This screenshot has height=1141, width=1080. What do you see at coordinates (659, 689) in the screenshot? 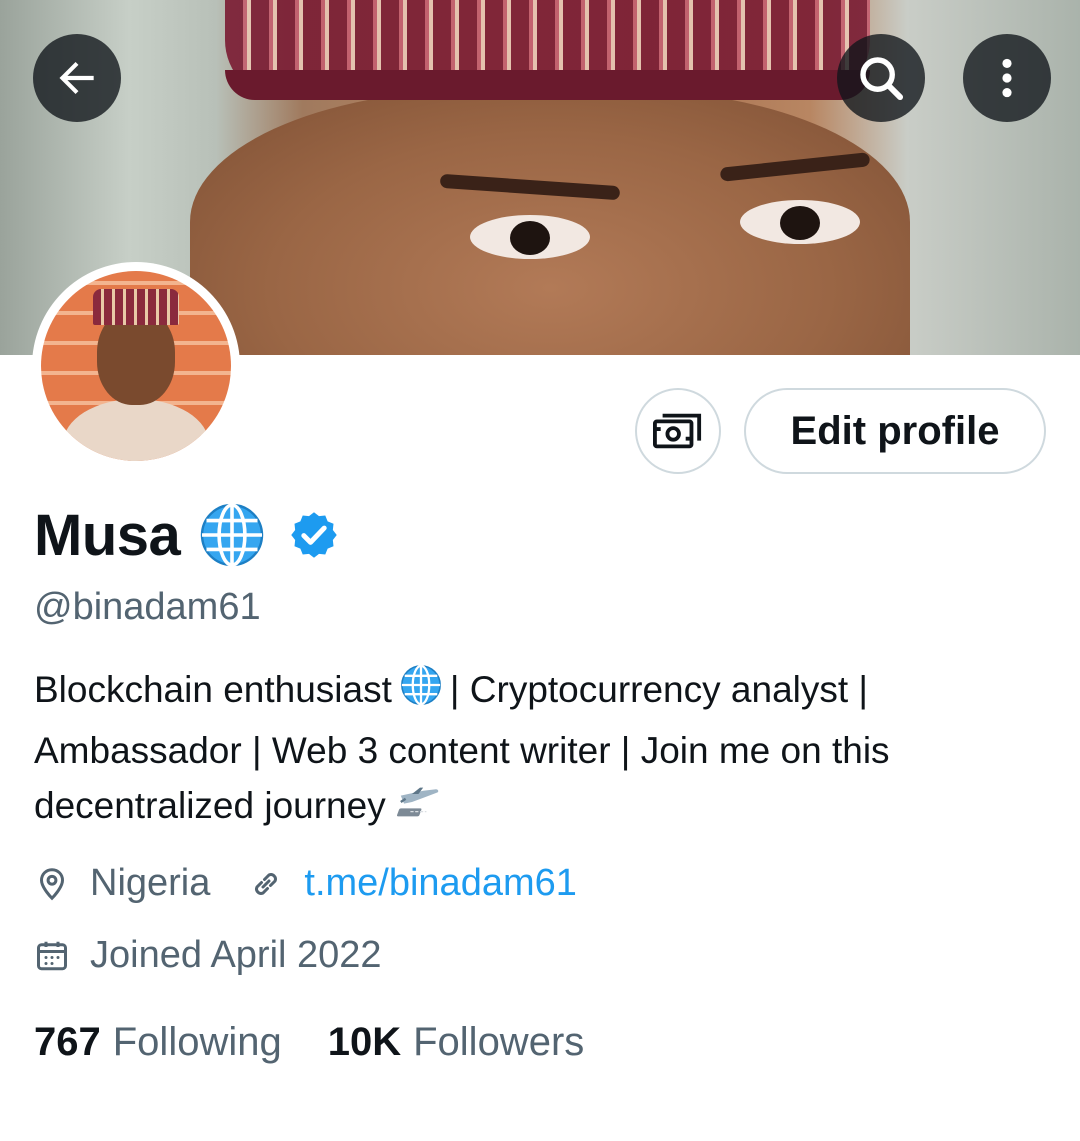
I see `bio-text-1b: | Cryptocurrency analyst |` at bounding box center [659, 689].